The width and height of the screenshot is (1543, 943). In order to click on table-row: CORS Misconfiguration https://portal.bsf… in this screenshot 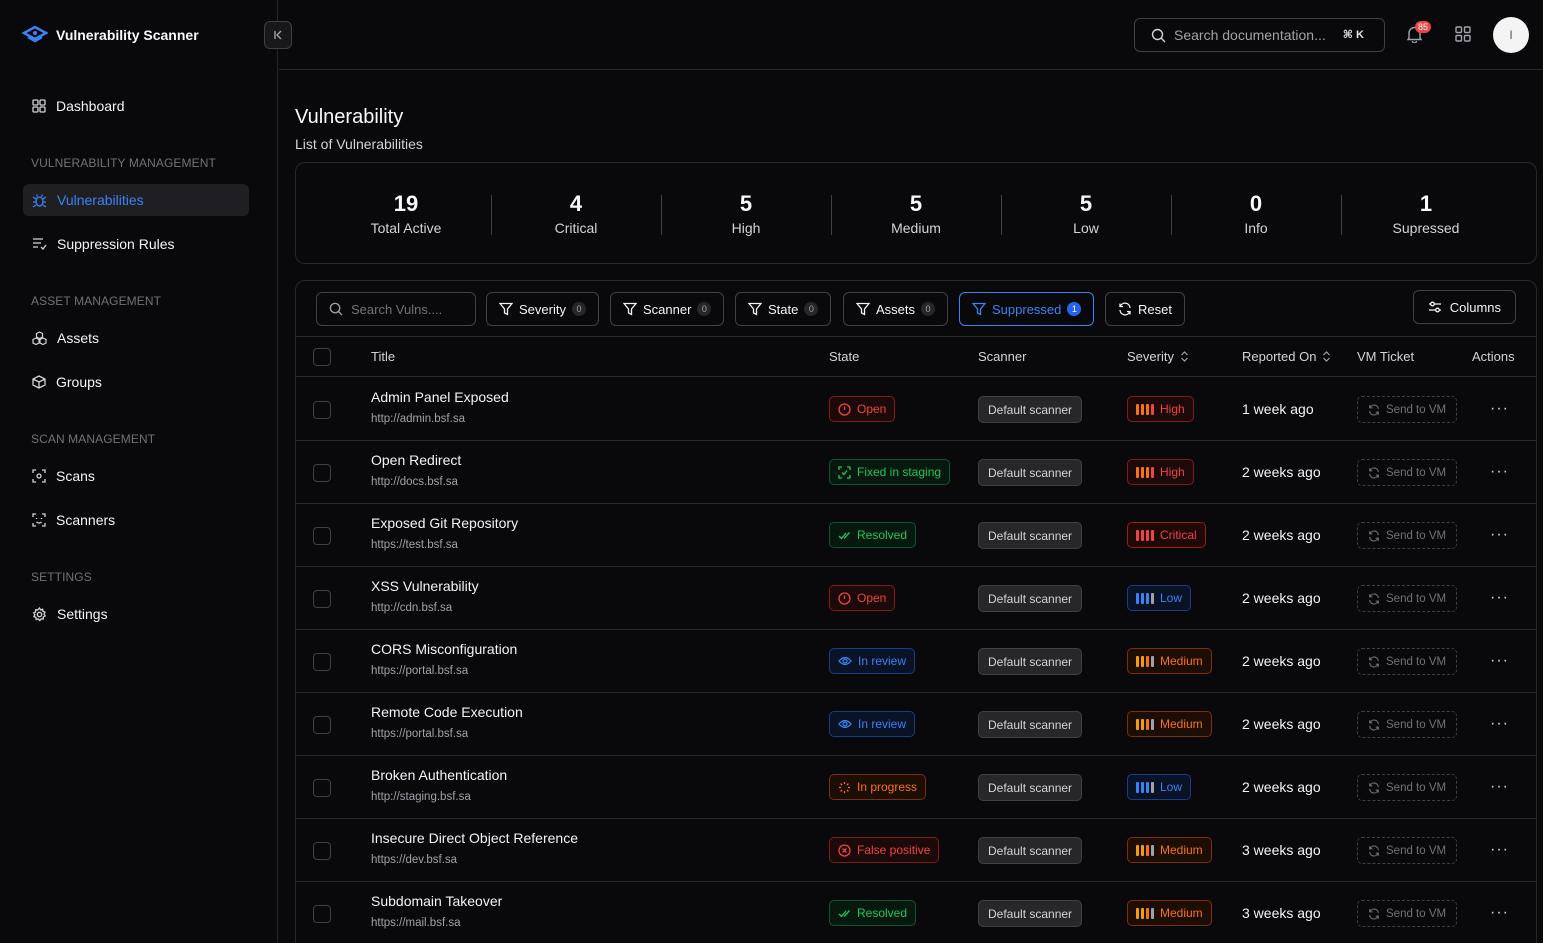, I will do `click(916, 661)`.